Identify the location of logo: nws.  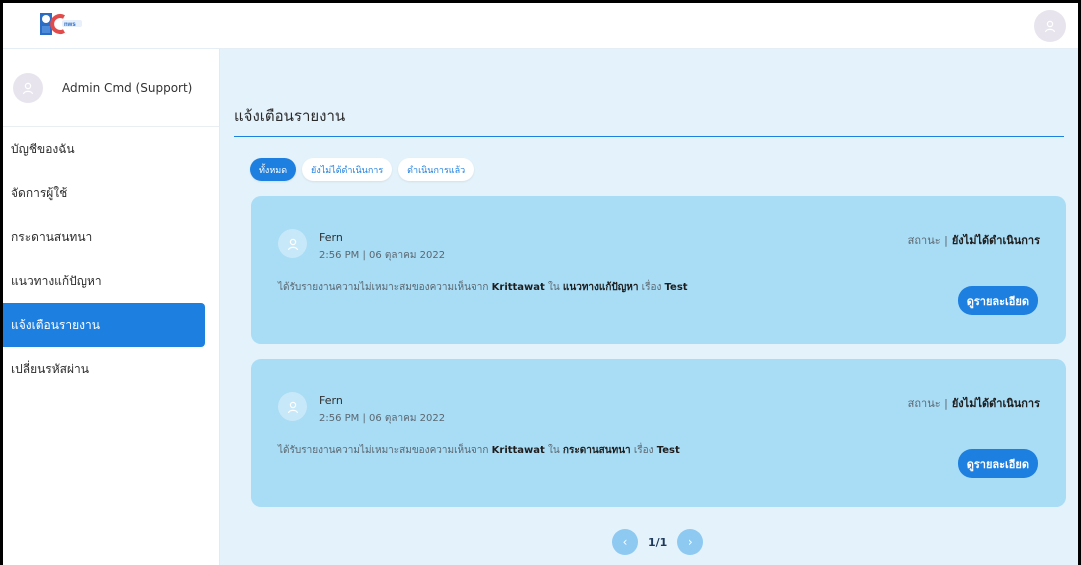
(61, 24).